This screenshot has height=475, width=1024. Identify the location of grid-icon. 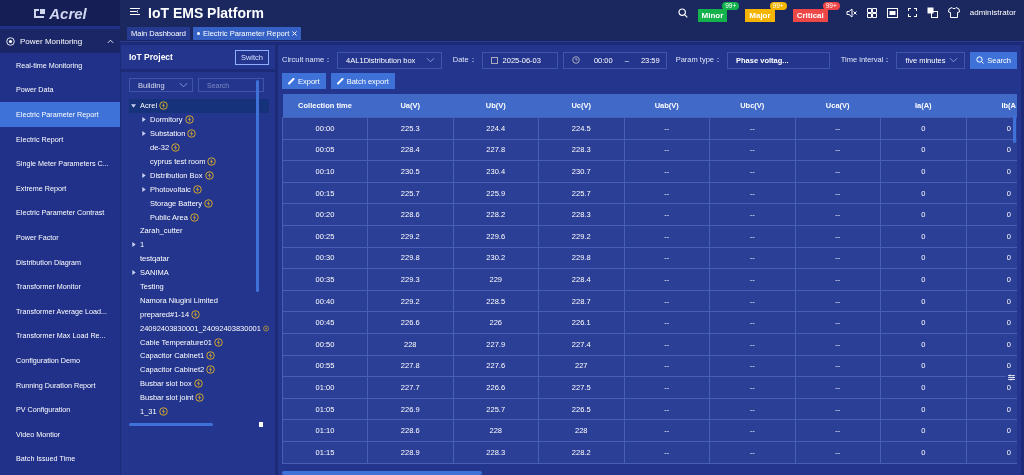
(871, 12).